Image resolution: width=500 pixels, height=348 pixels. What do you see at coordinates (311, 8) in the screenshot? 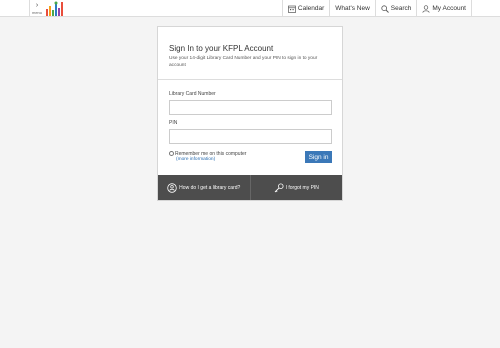
I see `nav-calendar-label: Calendar` at bounding box center [311, 8].